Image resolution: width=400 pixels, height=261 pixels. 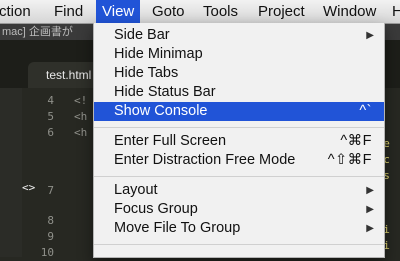 What do you see at coordinates (50, 100) in the screenshot?
I see `line-number: 4` at bounding box center [50, 100].